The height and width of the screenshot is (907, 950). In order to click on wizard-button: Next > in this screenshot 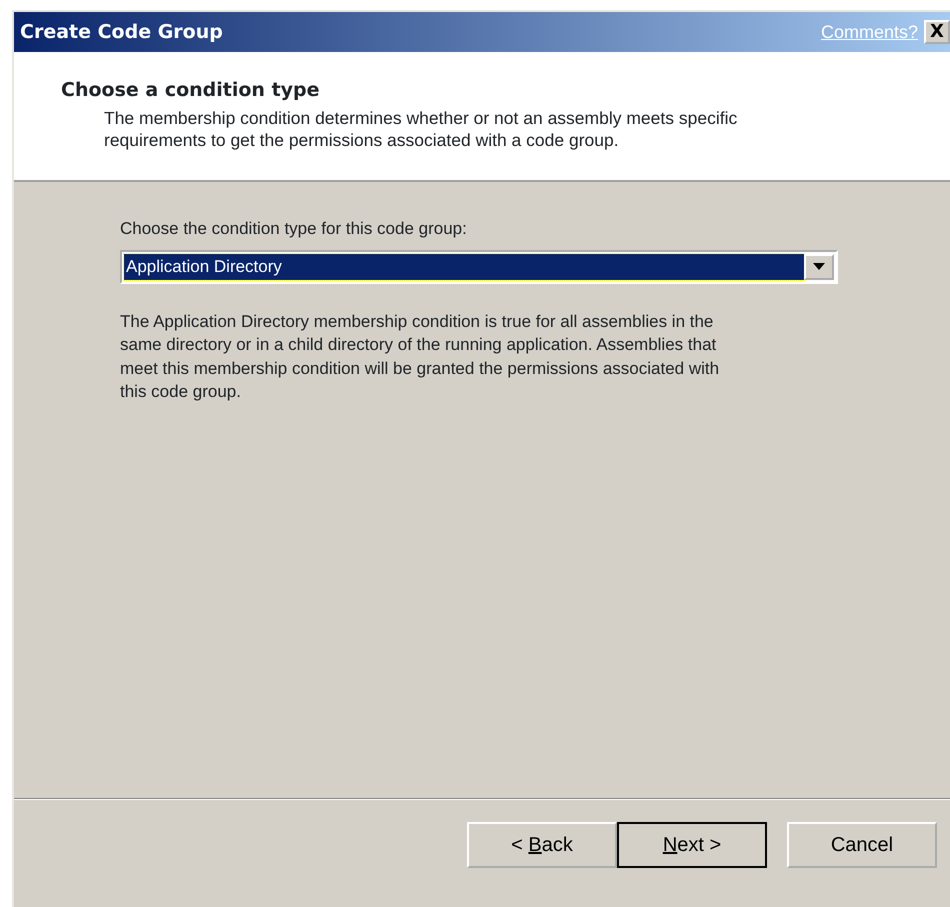, I will do `click(692, 845)`.